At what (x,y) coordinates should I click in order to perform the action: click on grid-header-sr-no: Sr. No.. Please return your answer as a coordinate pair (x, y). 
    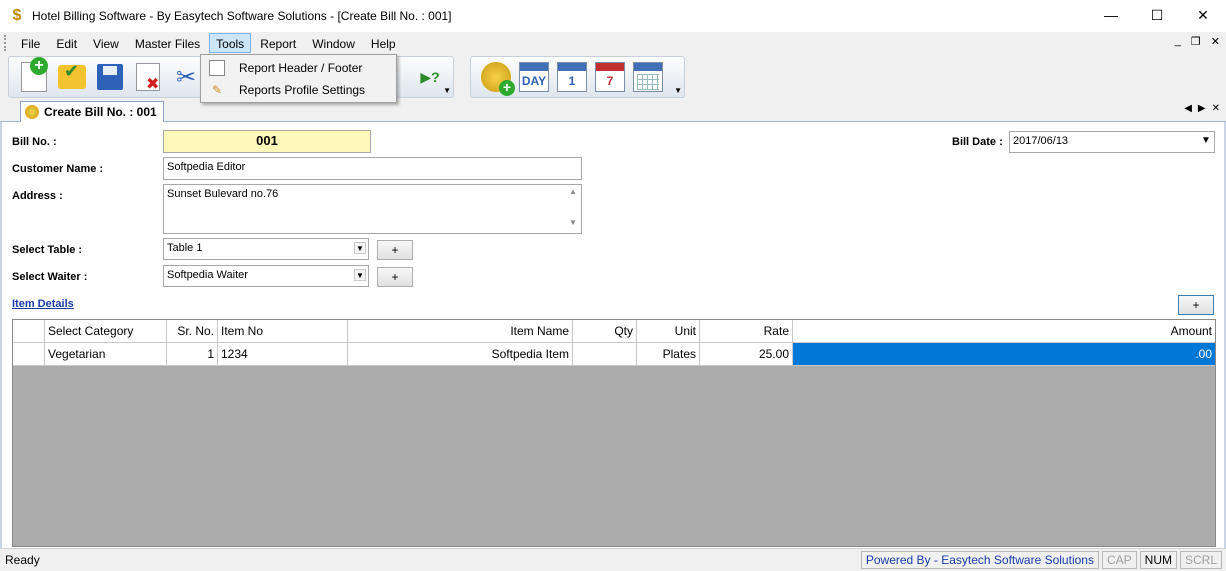
    Looking at the image, I should click on (192, 331).